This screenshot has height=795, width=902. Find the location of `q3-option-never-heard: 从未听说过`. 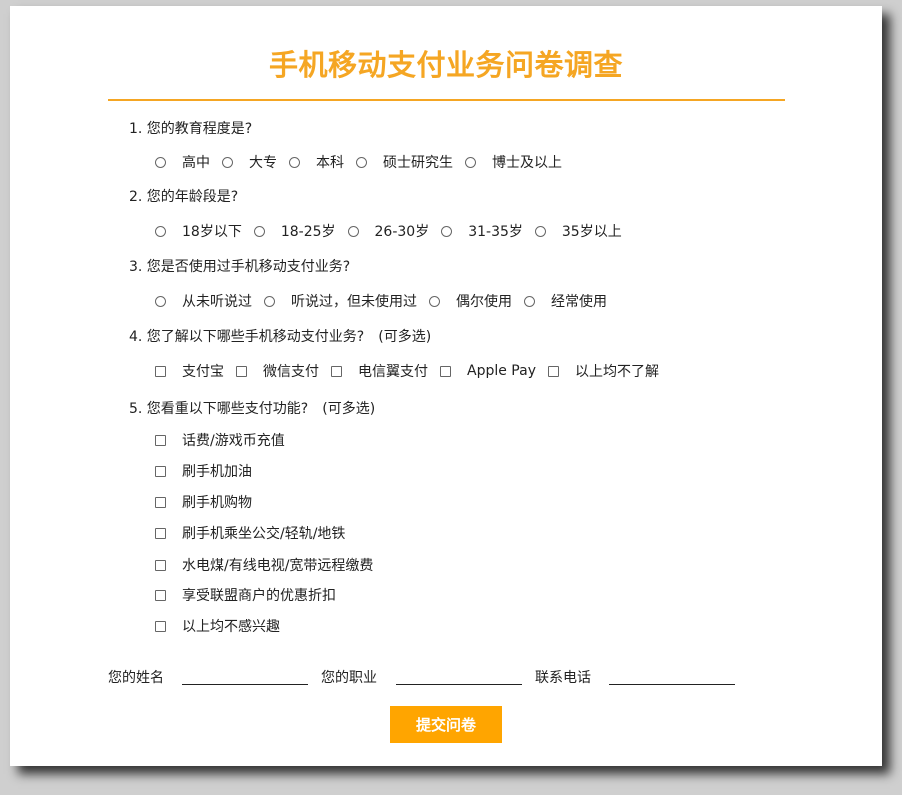

q3-option-never-heard: 从未听说过 is located at coordinates (203, 301).